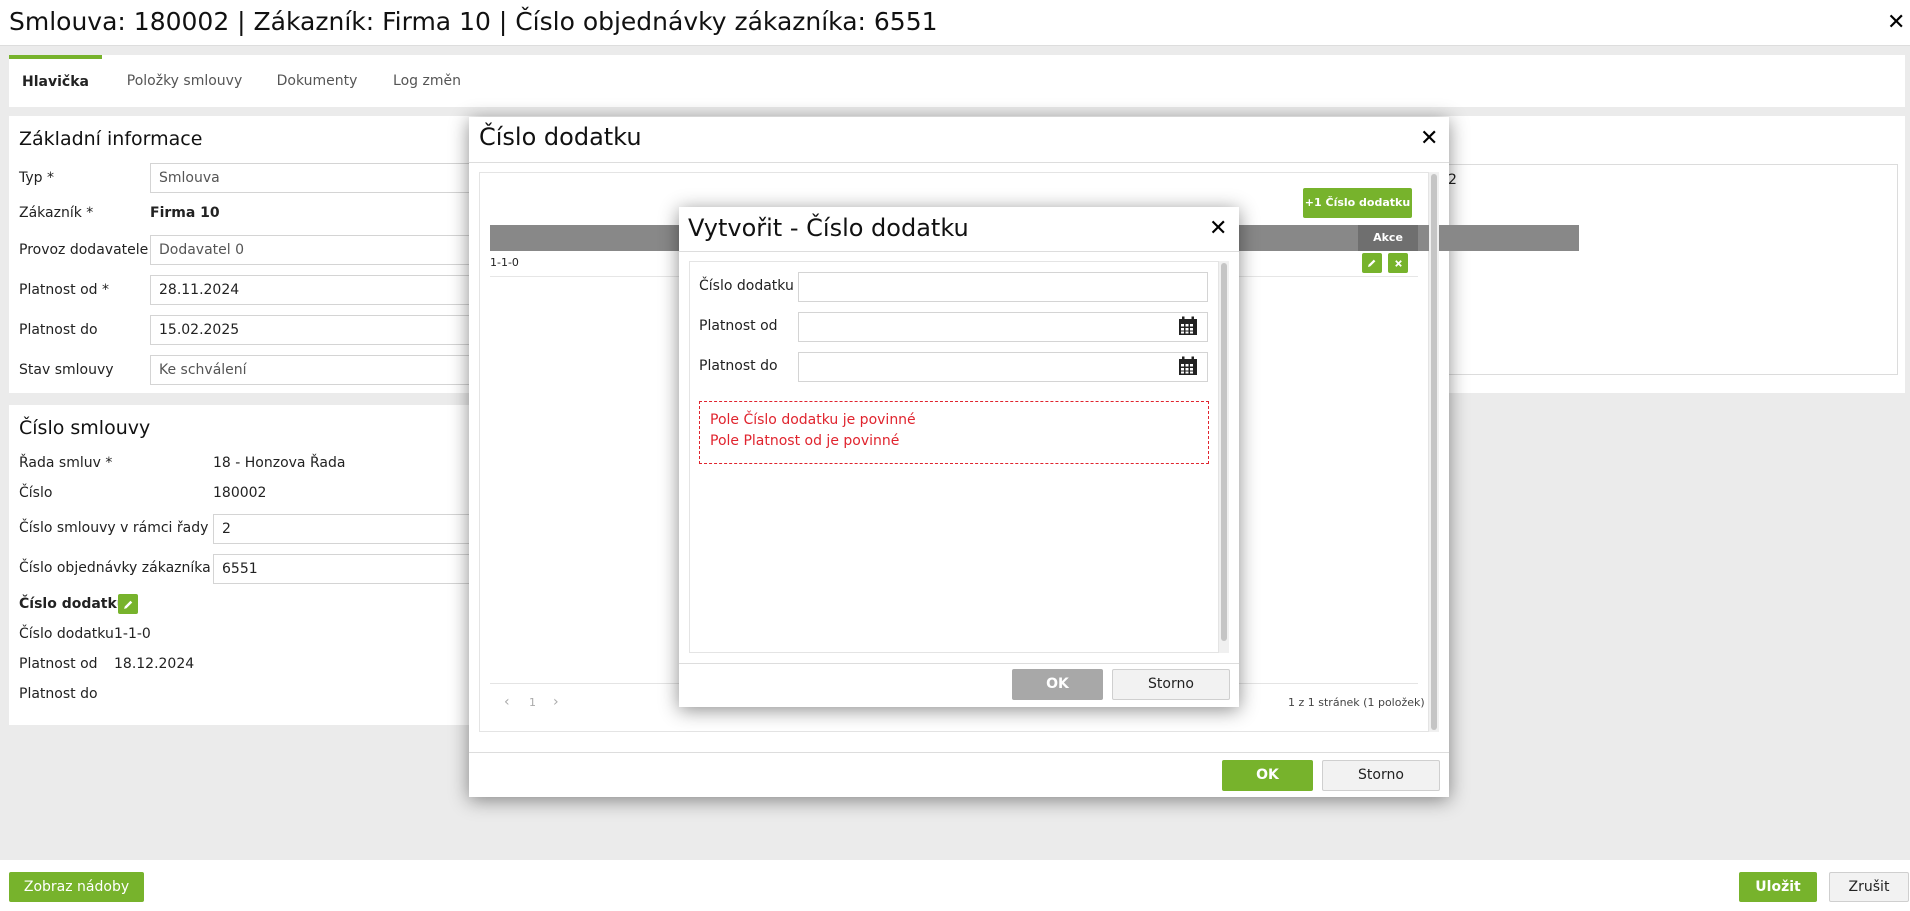  Describe the element at coordinates (1434, 452) in the screenshot. I see `outer-scrollbar-thumb` at that location.